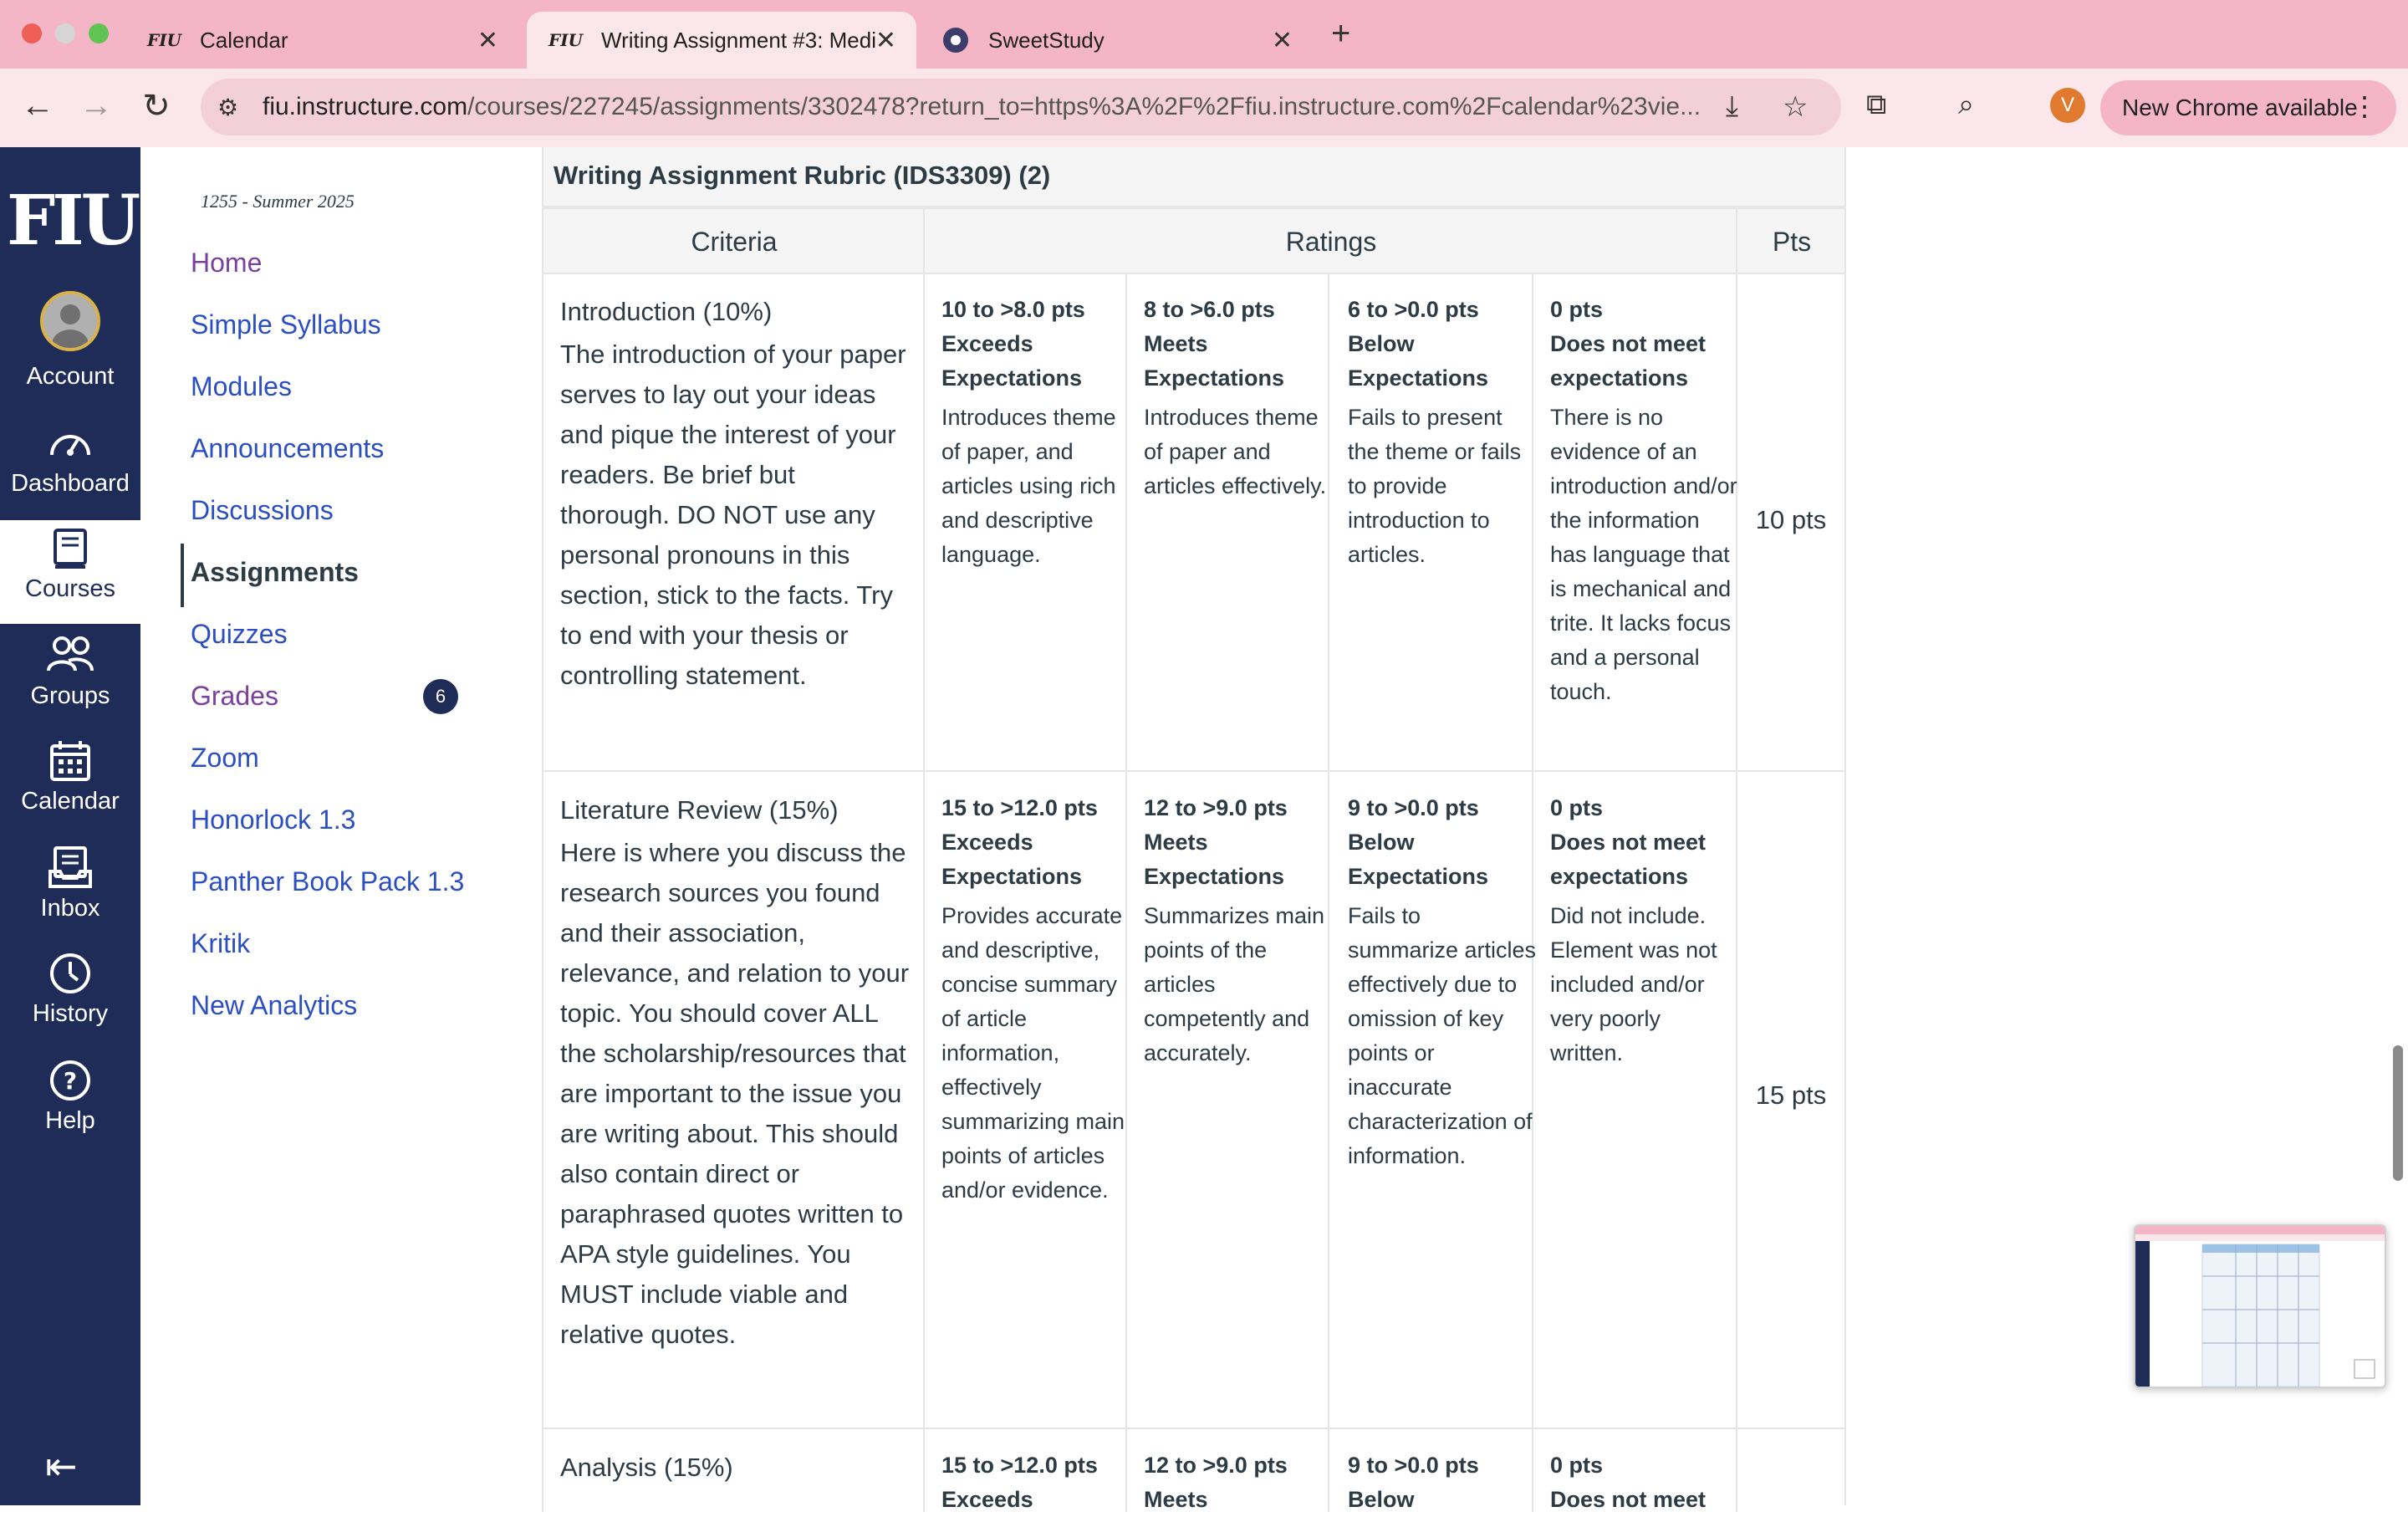 This screenshot has width=2408, height=1517. I want to click on nav-calendar: Calendar, so click(70, 785).